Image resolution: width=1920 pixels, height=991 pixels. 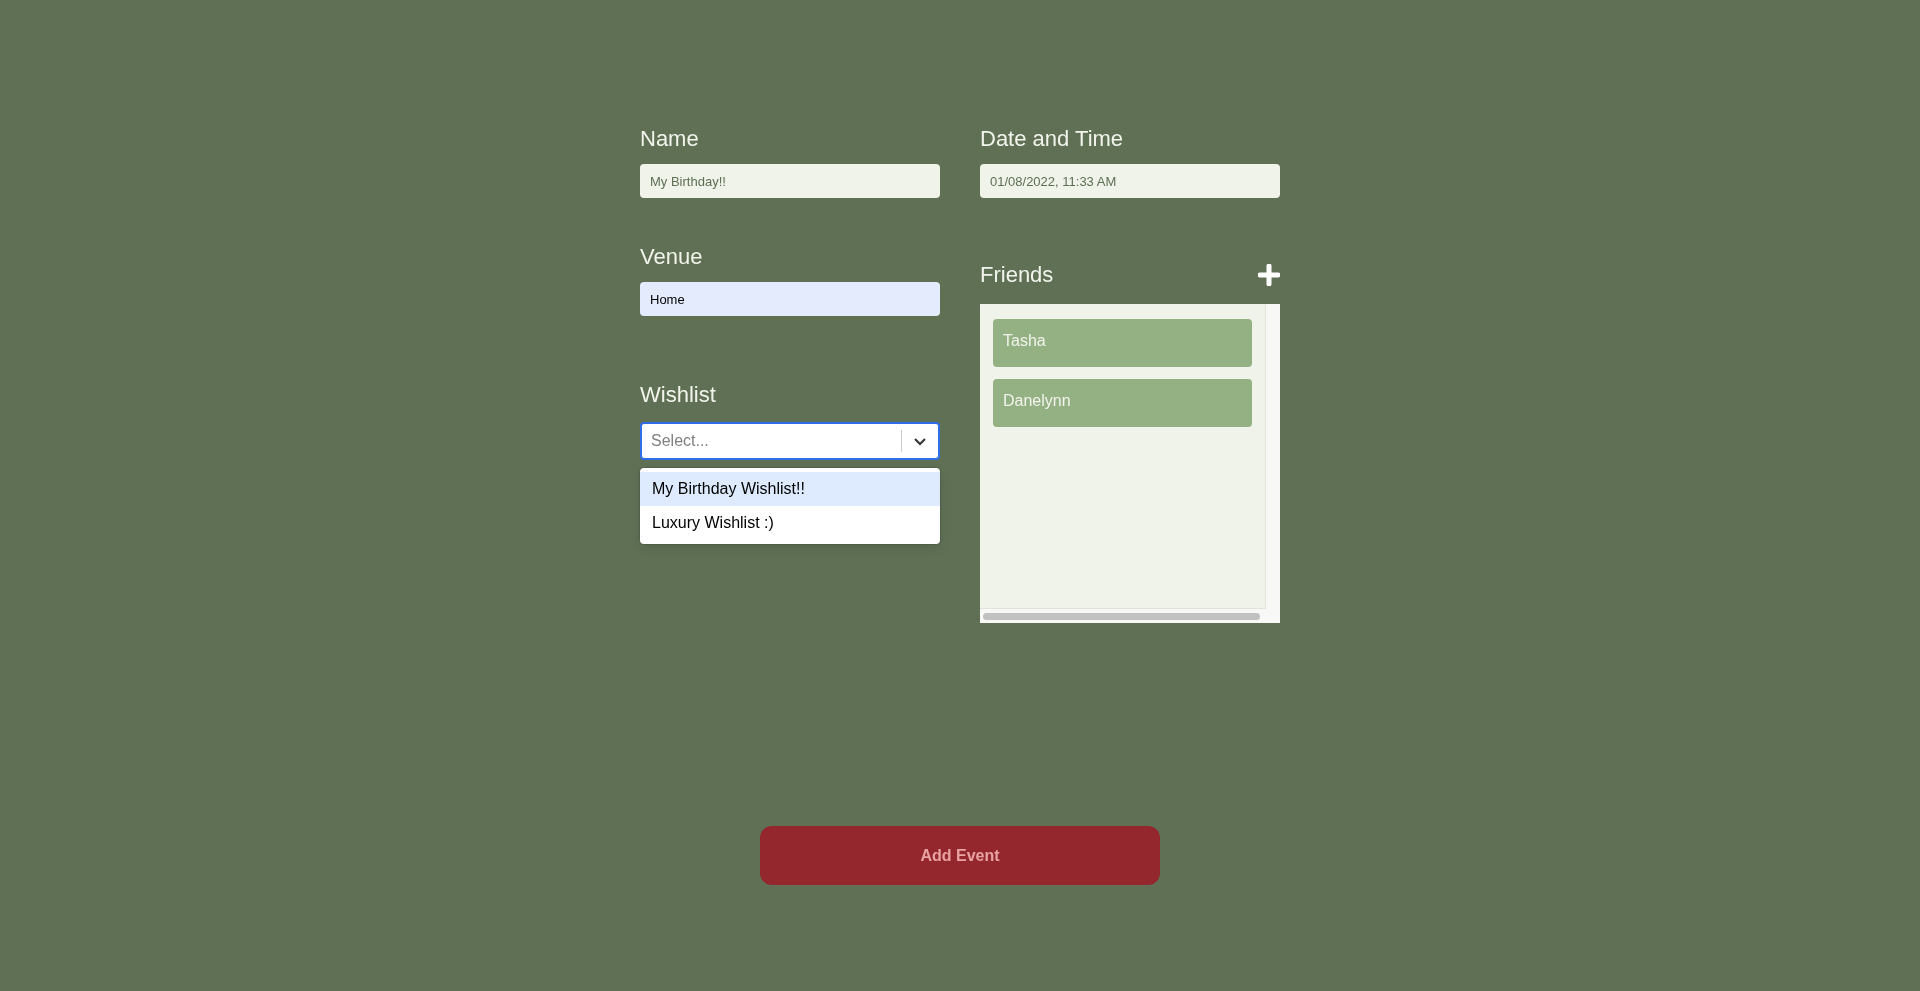 I want to click on dropdown-option: My Birthday Wishlist!!, so click(x=790, y=489).